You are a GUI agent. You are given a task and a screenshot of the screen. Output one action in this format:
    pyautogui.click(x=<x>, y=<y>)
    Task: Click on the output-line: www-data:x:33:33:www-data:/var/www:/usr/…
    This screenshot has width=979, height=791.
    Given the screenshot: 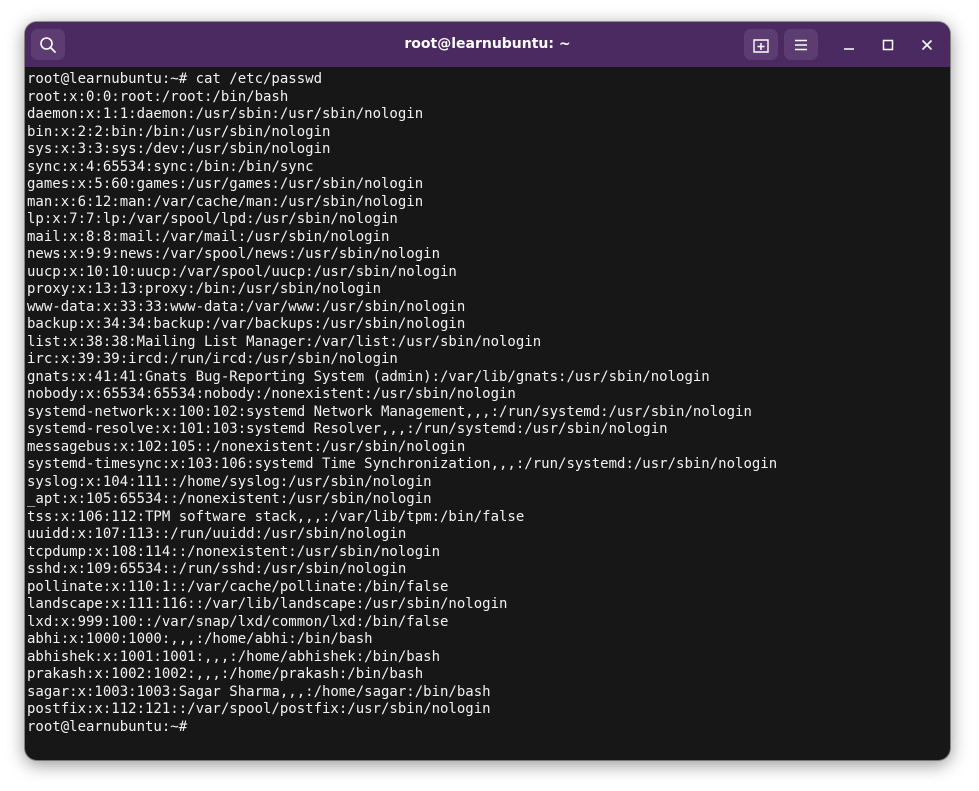 What is the action you would take?
    pyautogui.click(x=246, y=306)
    